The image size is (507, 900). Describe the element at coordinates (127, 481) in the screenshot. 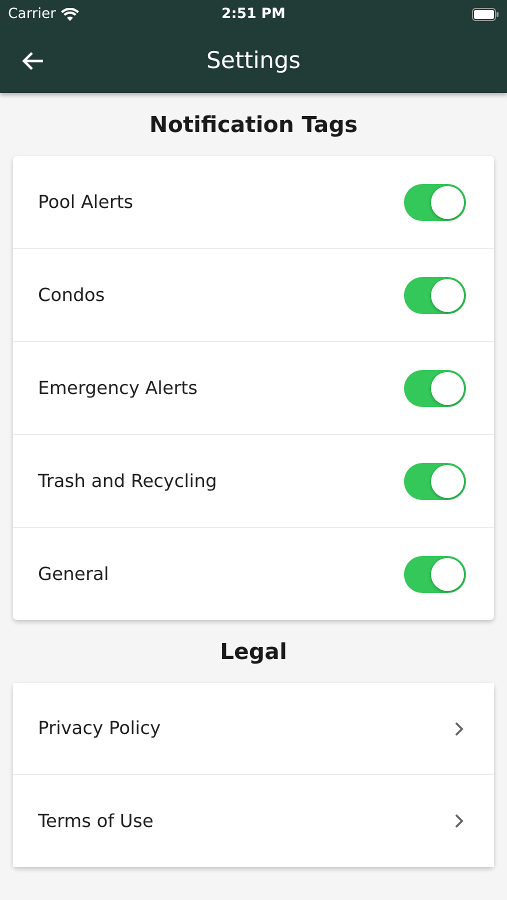

I see `setting-label: Trash and Recycling` at that location.